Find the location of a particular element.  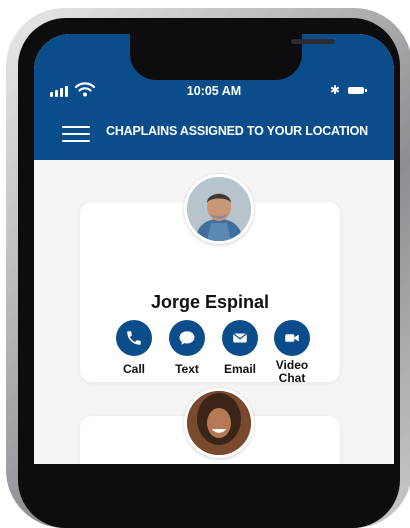

email-button: Email is located at coordinates (240, 348).